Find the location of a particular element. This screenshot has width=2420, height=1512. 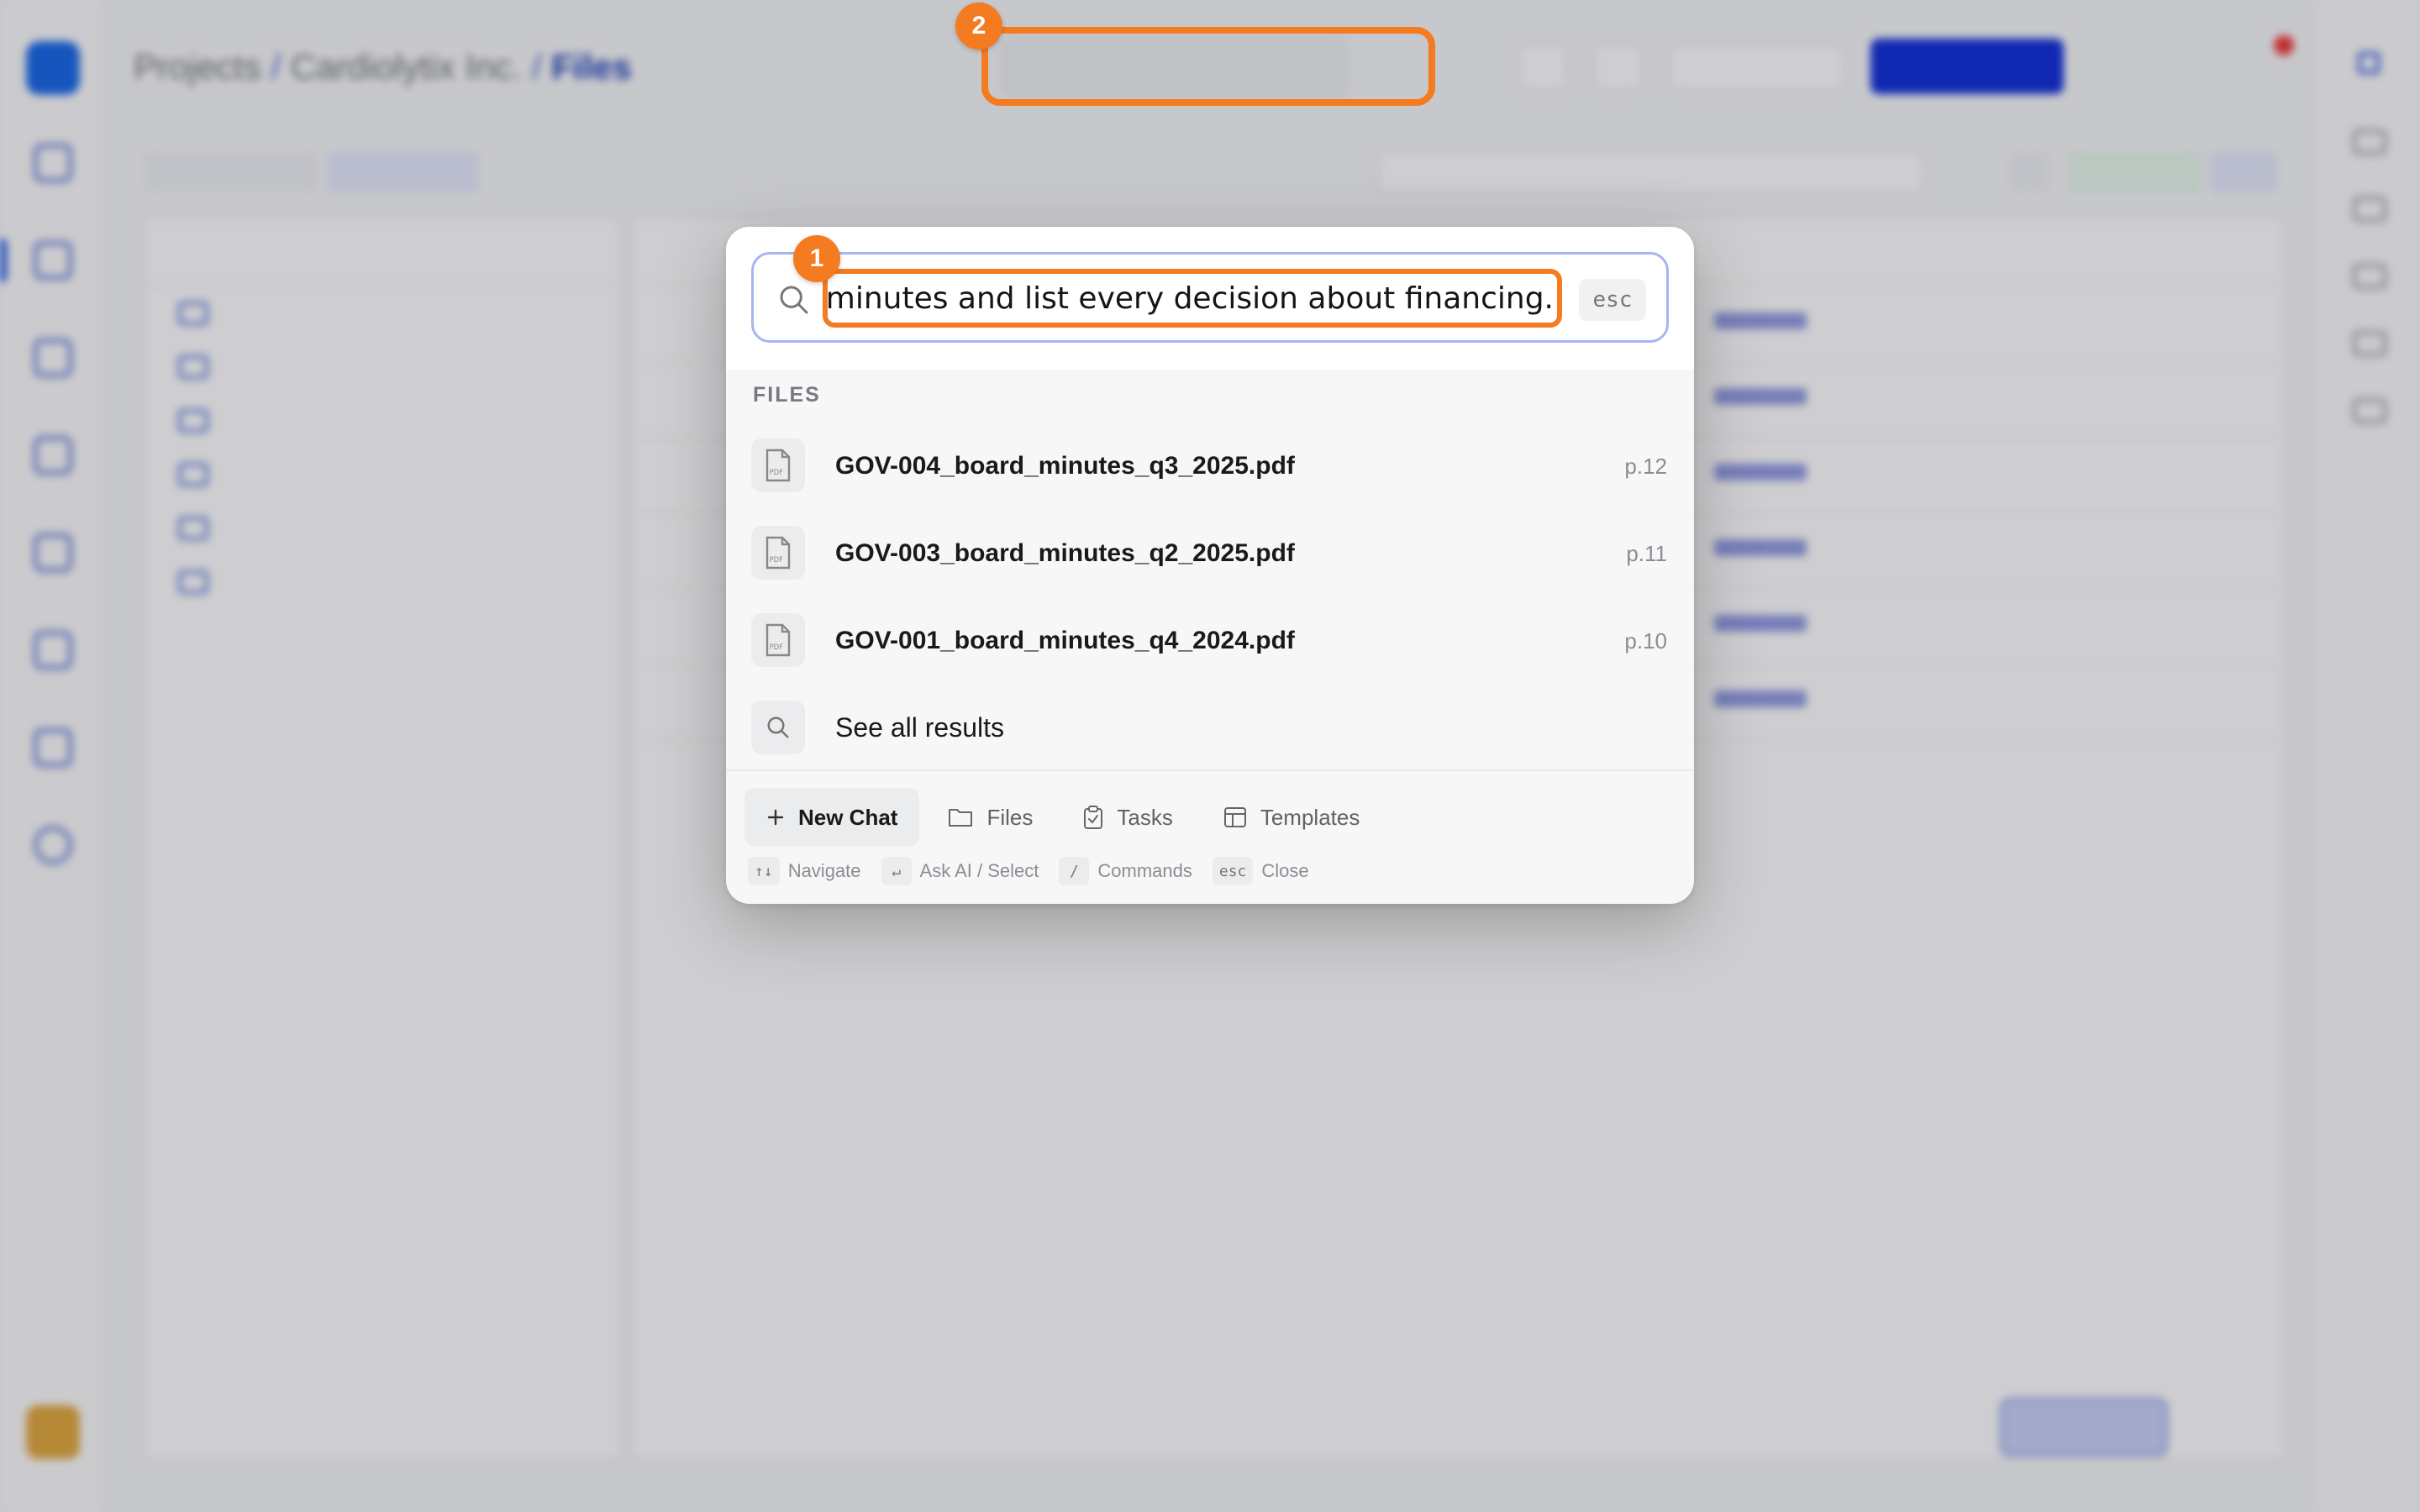

hint-close: esc Close is located at coordinates (1260, 871).